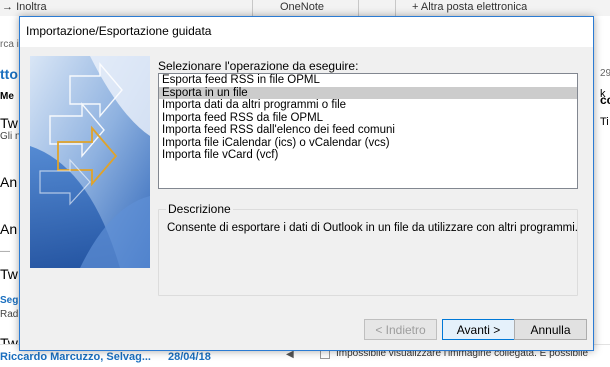 The image size is (610, 367). Describe the element at coordinates (604, 122) in the screenshot. I see `reading-pane-text: Ti` at that location.